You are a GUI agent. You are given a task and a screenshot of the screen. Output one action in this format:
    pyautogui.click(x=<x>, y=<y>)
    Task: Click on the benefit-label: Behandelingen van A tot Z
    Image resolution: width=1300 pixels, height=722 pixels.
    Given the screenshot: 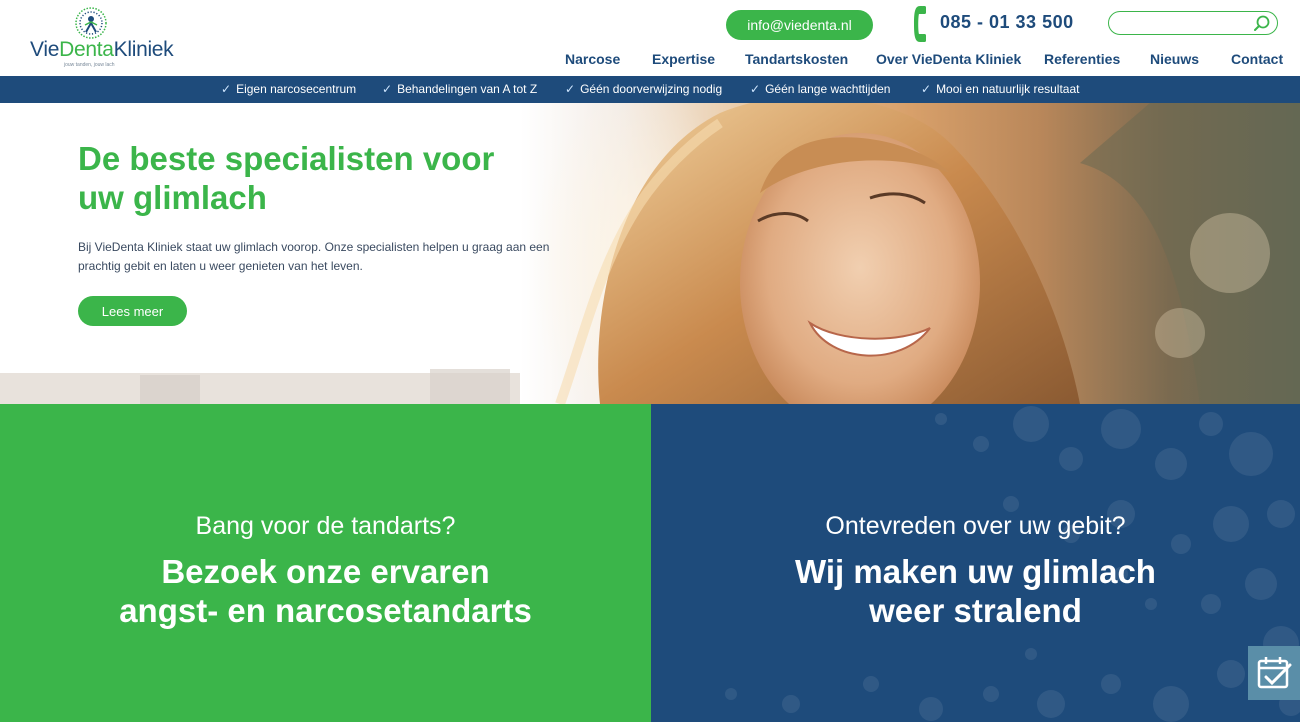 What is the action you would take?
    pyautogui.click(x=467, y=89)
    